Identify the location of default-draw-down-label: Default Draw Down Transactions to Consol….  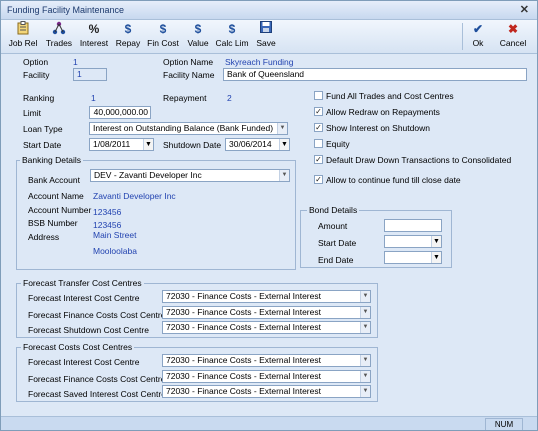
(419, 160).